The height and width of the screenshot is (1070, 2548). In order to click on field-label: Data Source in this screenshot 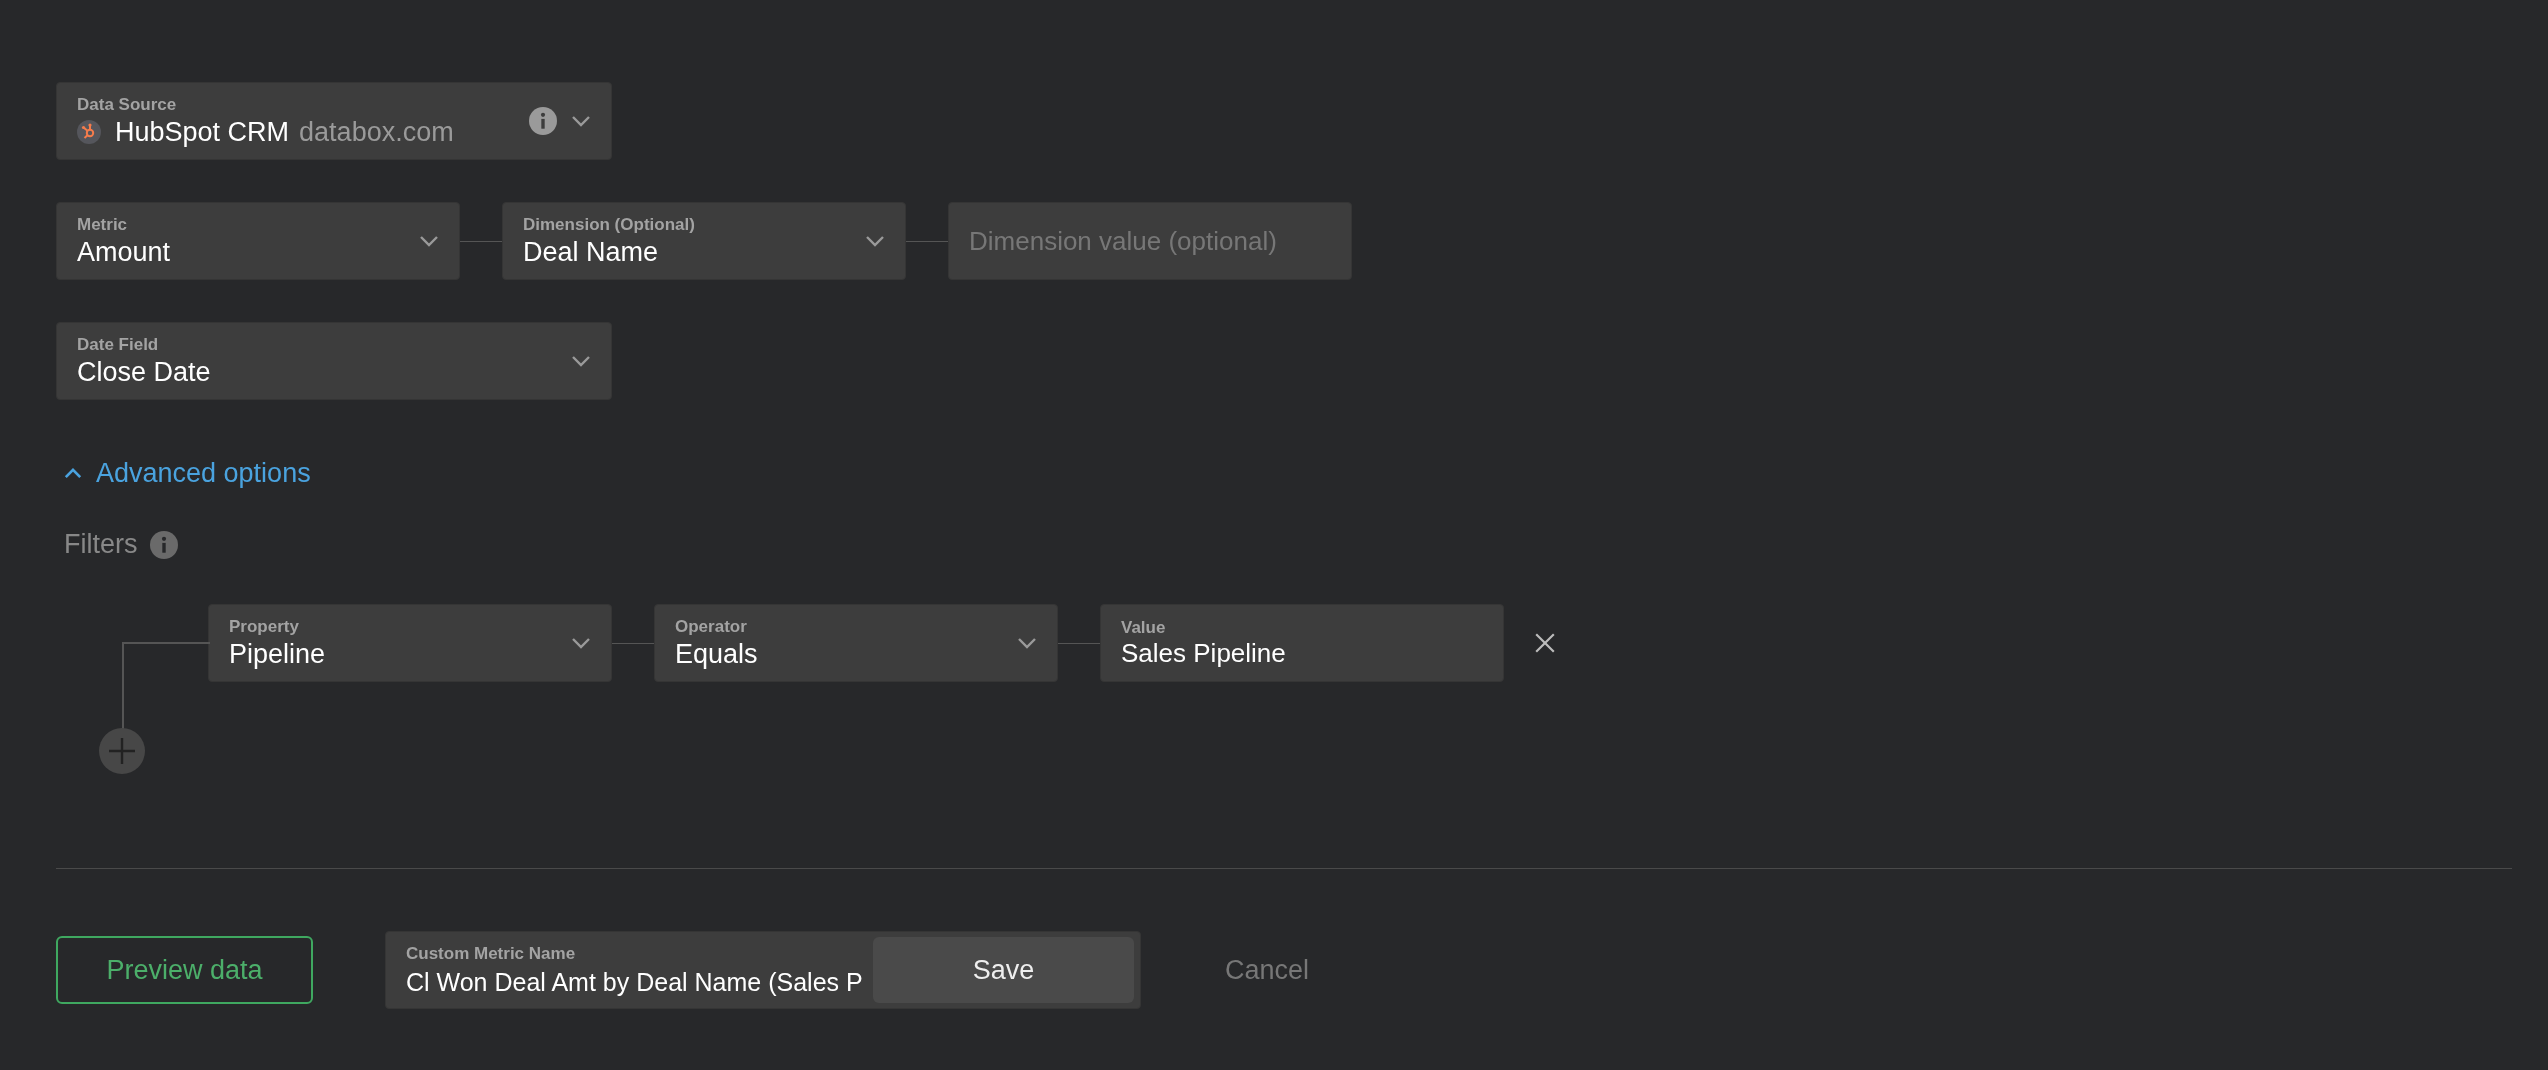, I will do `click(127, 104)`.